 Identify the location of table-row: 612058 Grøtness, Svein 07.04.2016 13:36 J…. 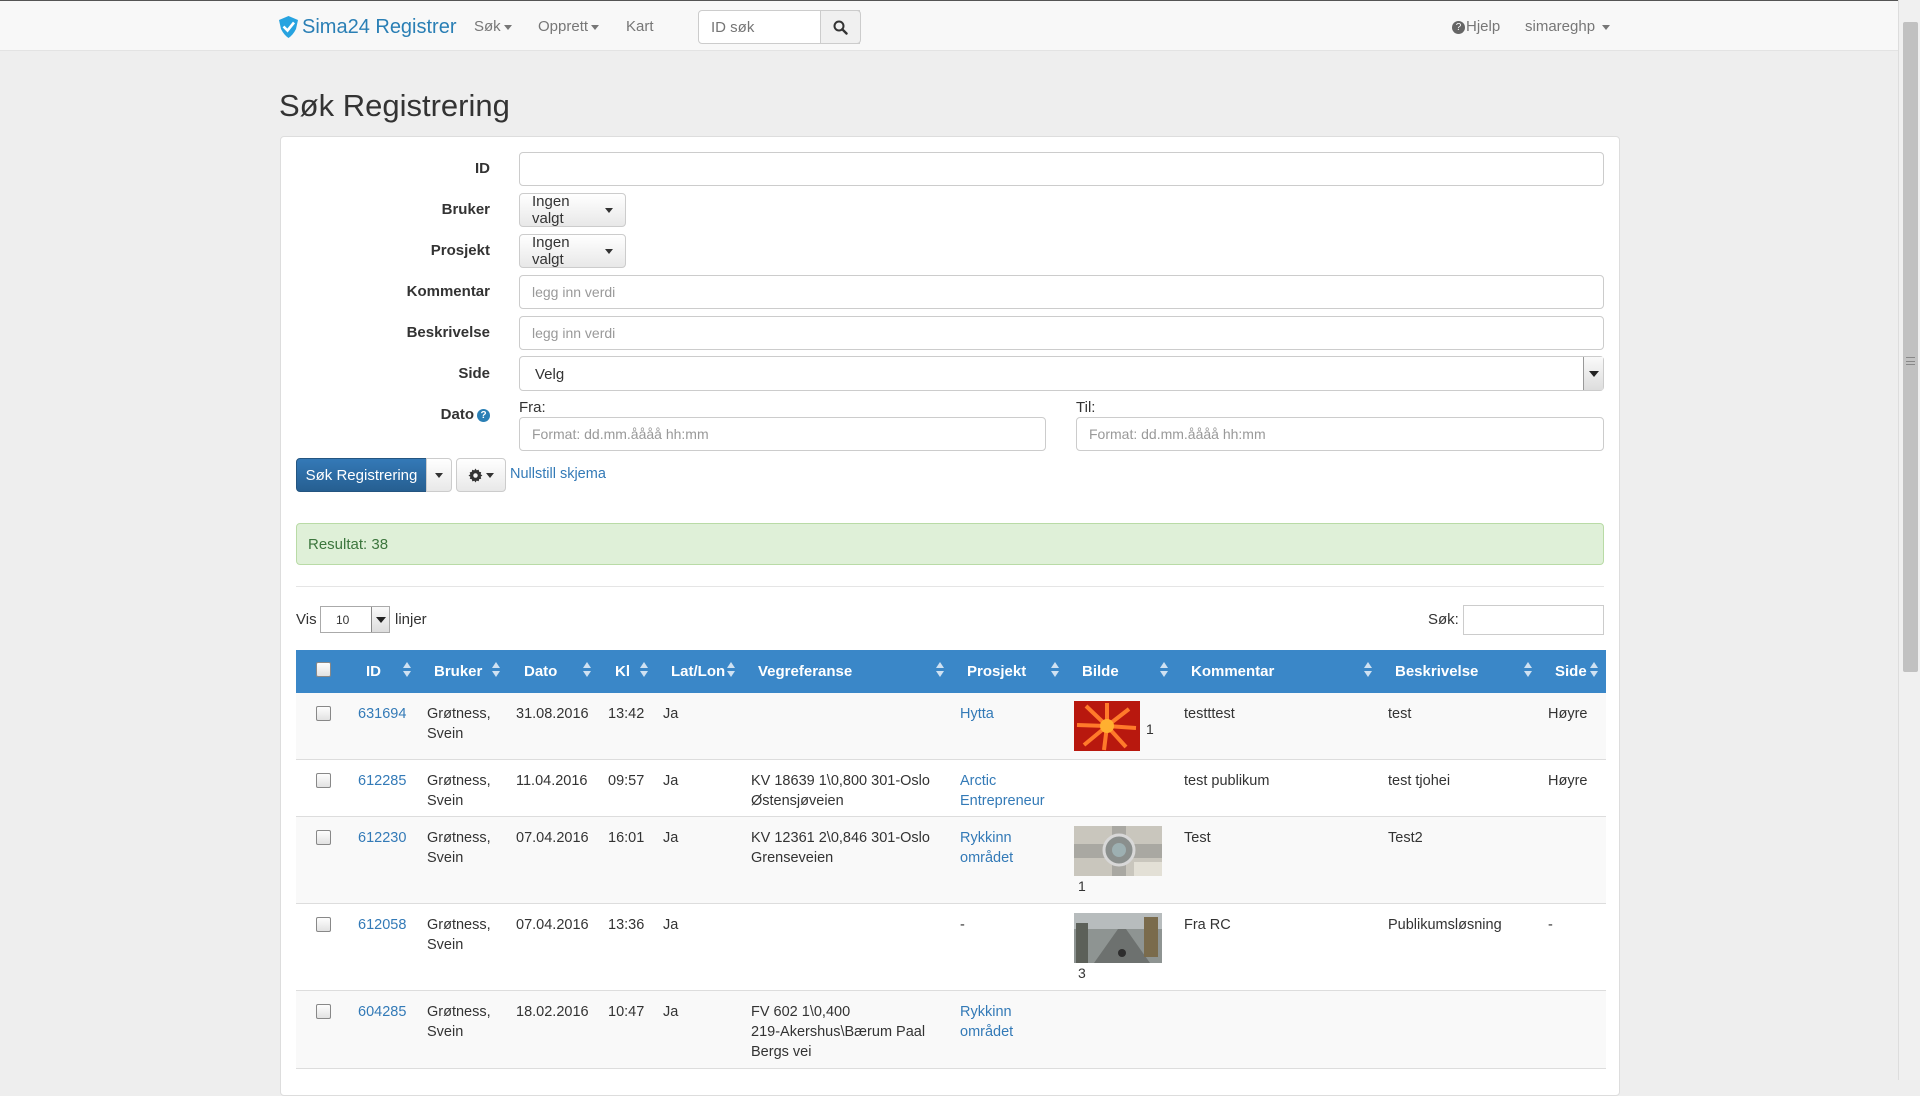
(951, 947).